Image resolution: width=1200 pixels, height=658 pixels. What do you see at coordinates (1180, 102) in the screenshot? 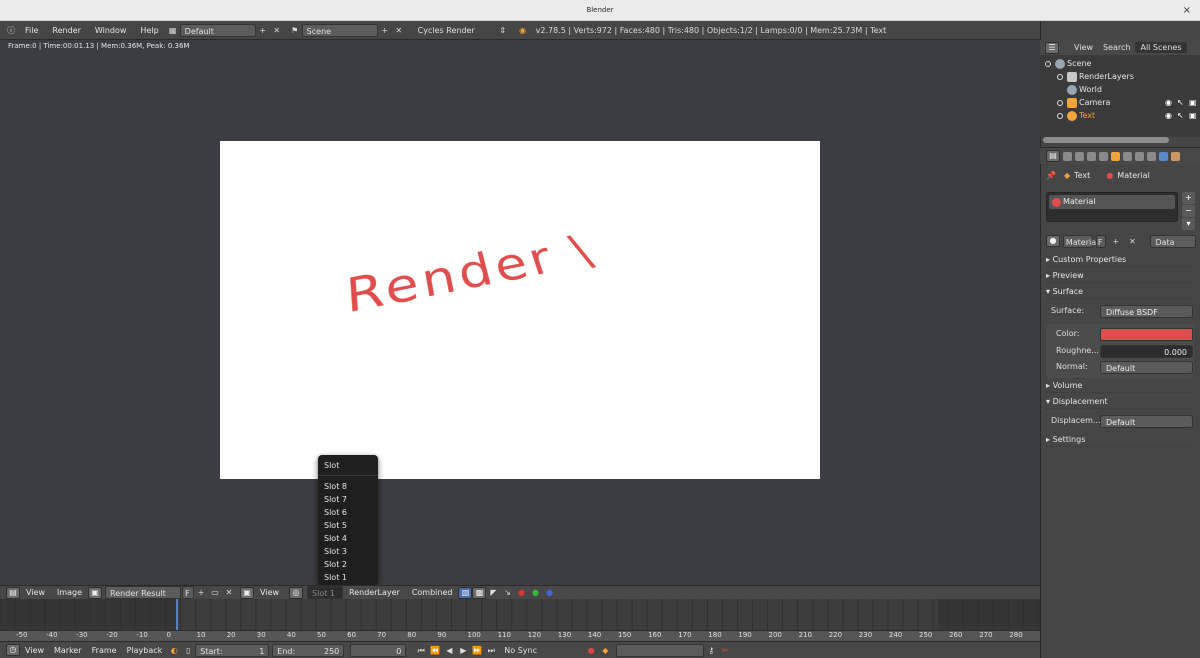
I see `selectable-icon: ↖` at bounding box center [1180, 102].